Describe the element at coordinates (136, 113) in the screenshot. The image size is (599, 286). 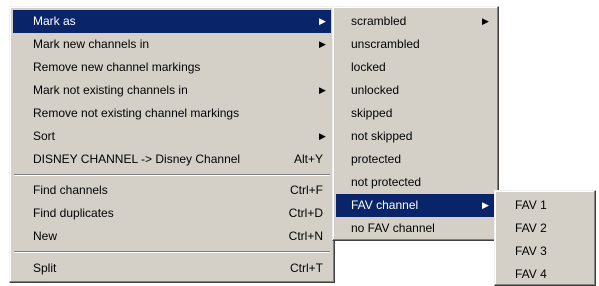
I see `menu-item-label: Remove not existing channel markings` at that location.